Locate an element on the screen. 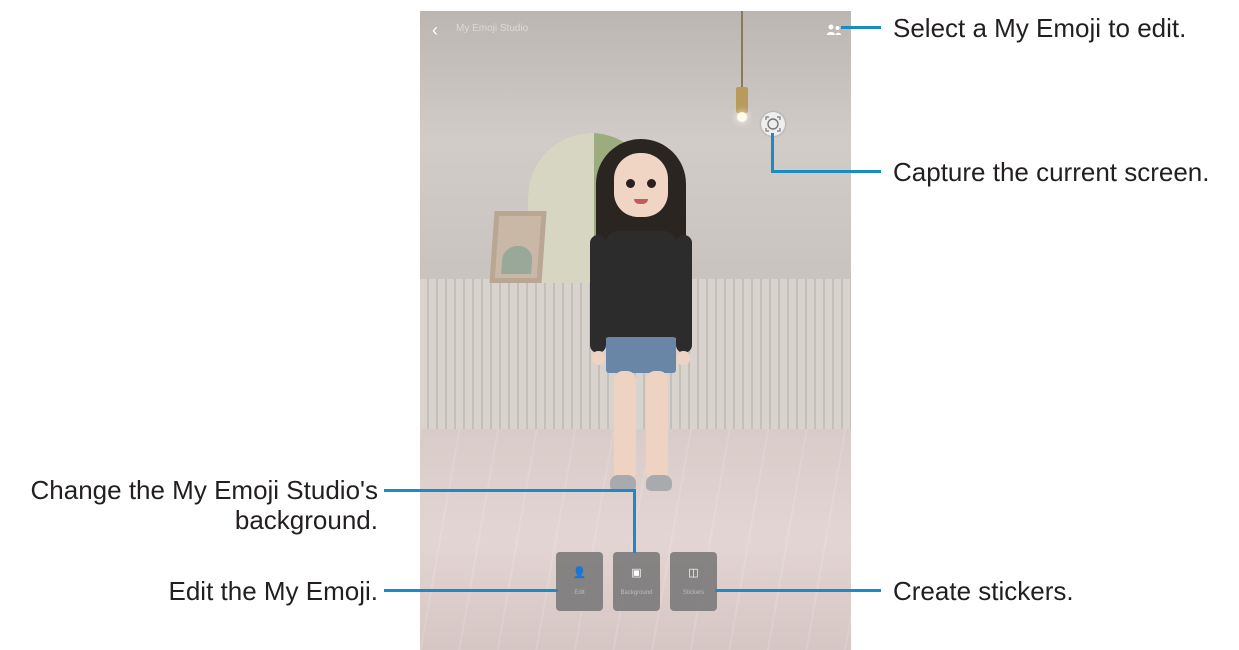 The height and width of the screenshot is (650, 1239). back-arrow-icon: ‹ is located at coordinates (435, 30).